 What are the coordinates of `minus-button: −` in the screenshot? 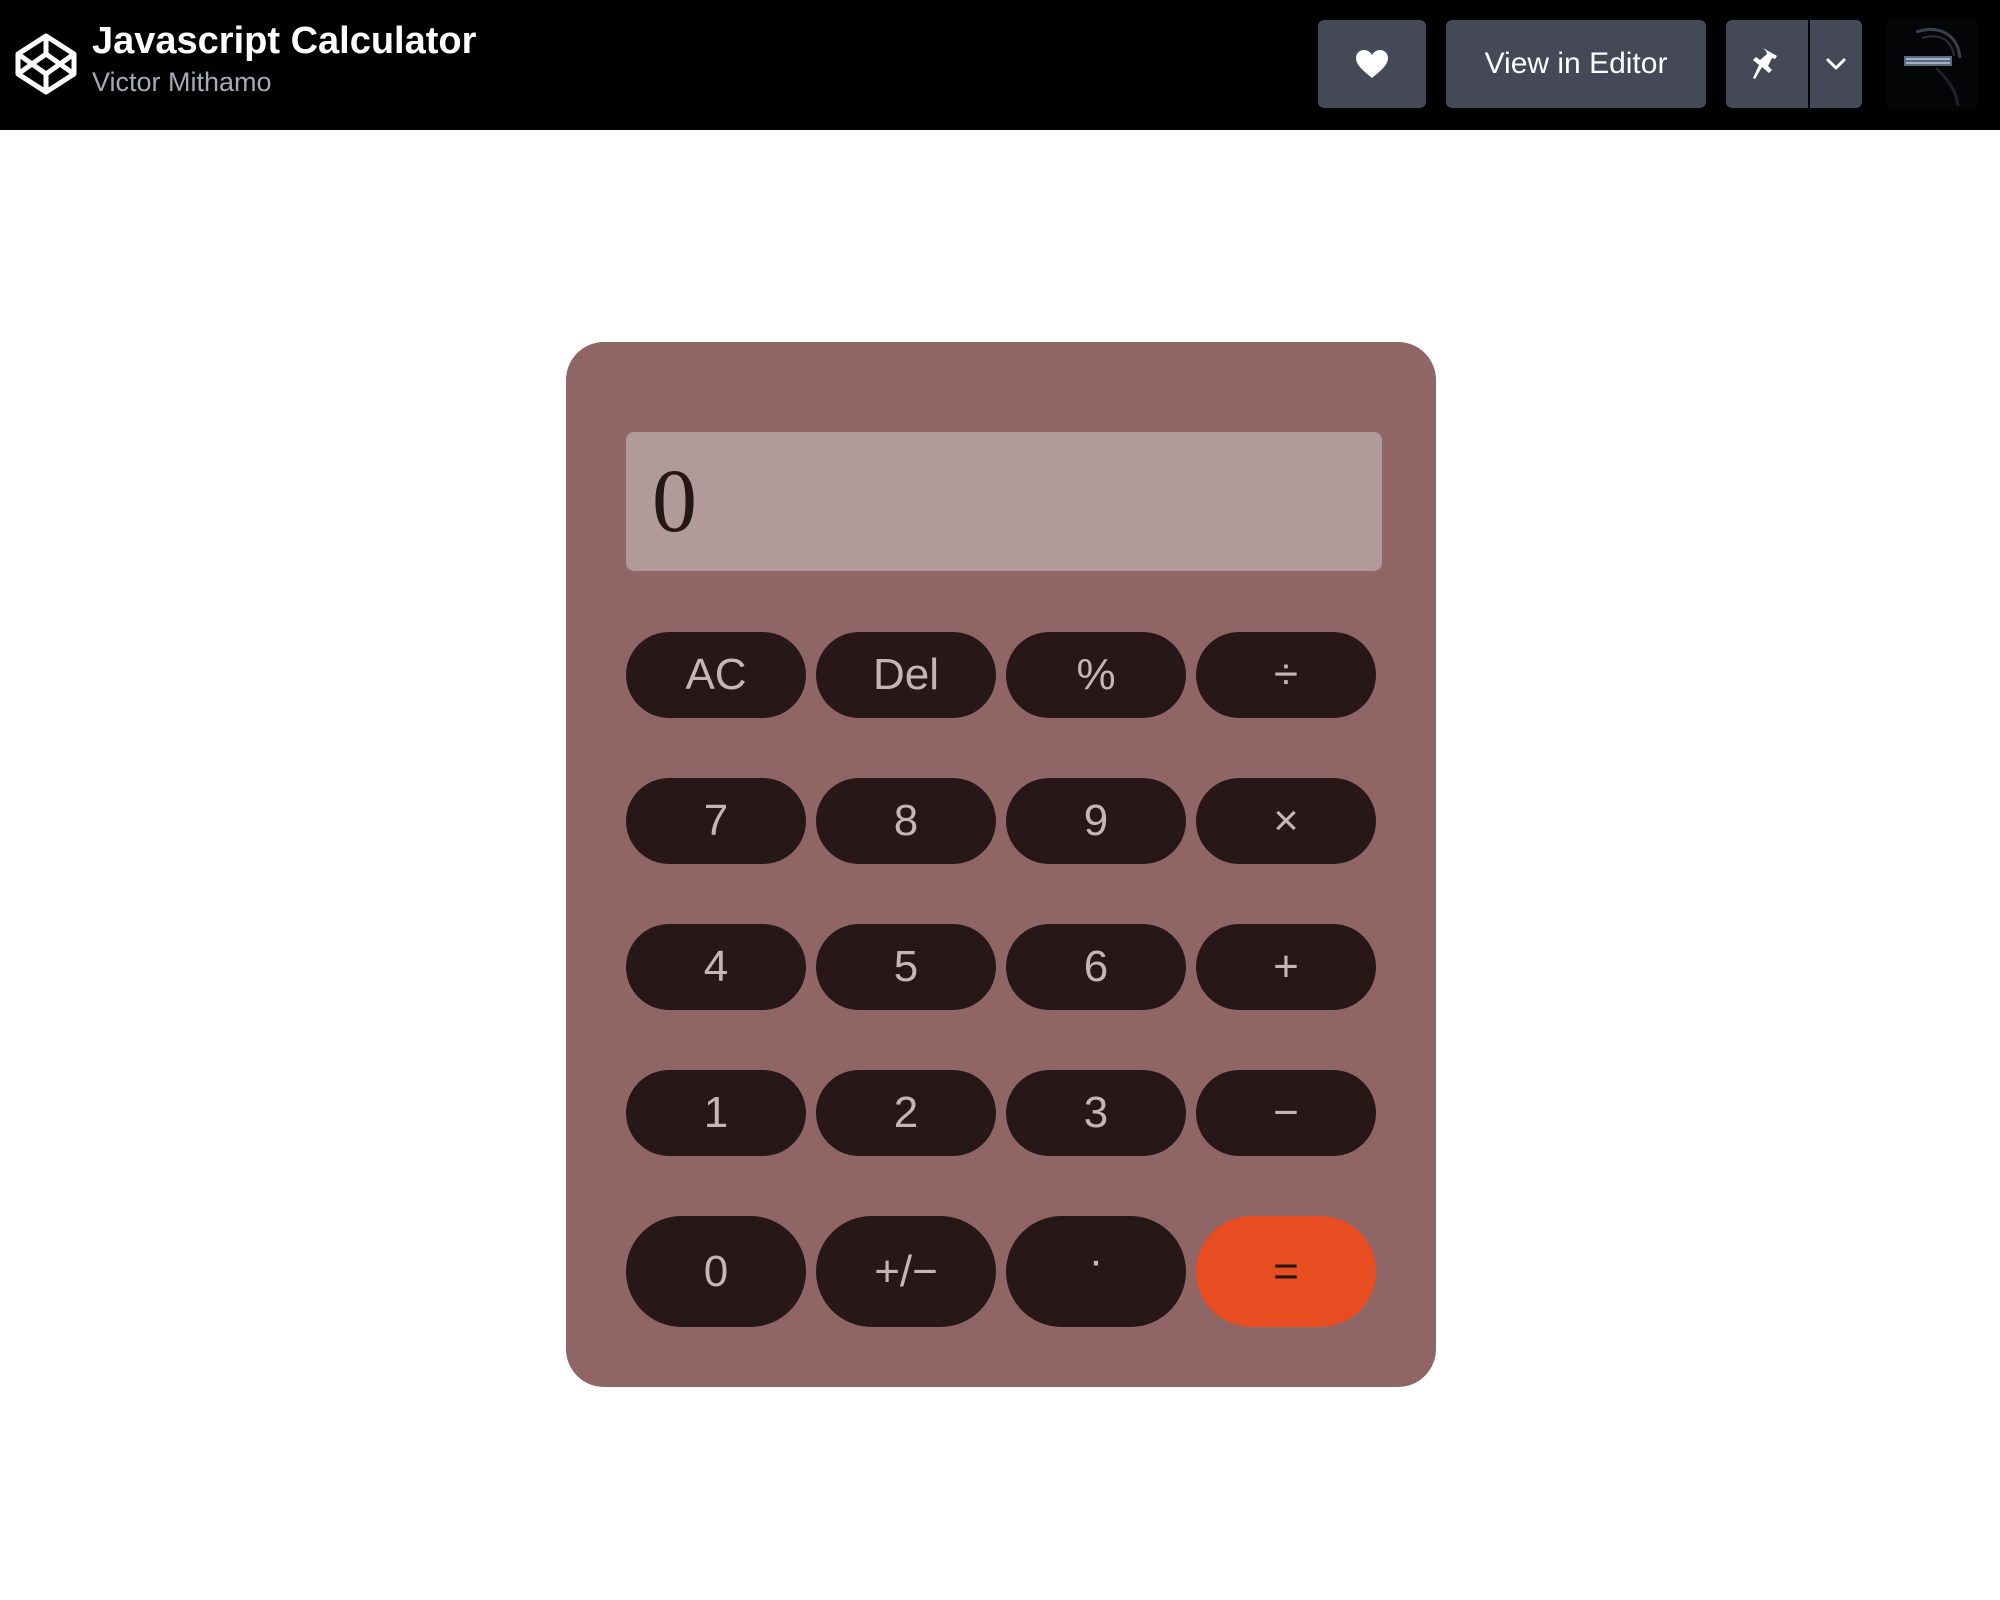 It's located at (1286, 1113).